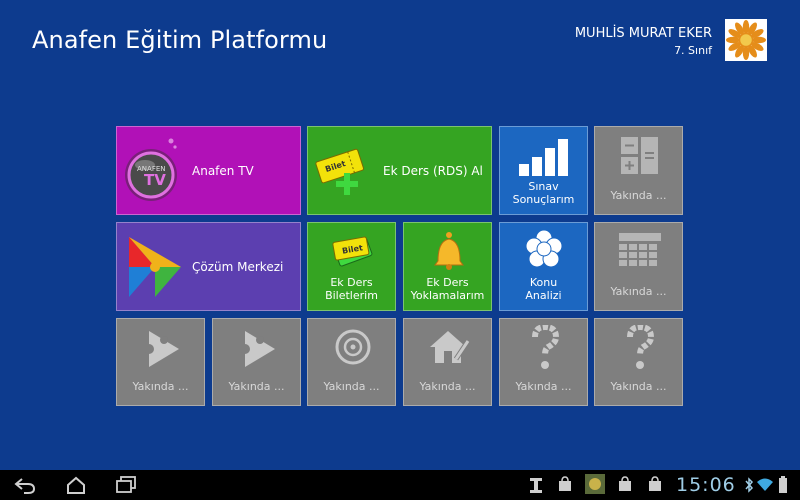 This screenshot has height=500, width=800. I want to click on usb-icon, so click(536, 485).